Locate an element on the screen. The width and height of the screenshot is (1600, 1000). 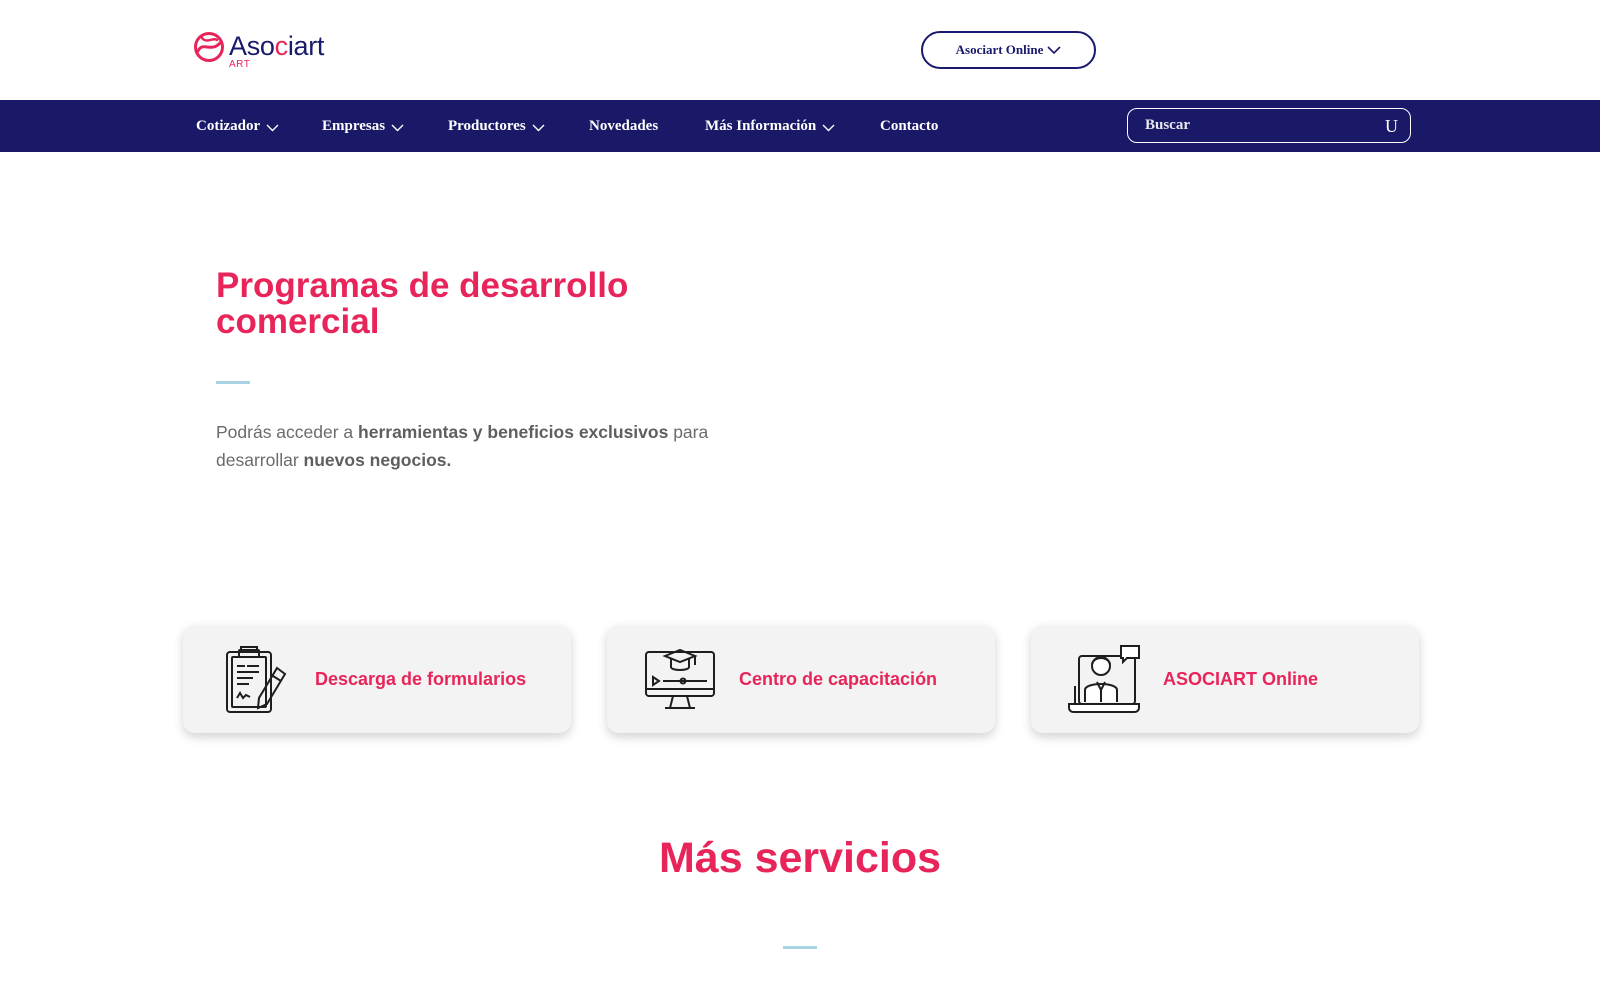
nav-item-novedades: Novedades is located at coordinates (623, 126).